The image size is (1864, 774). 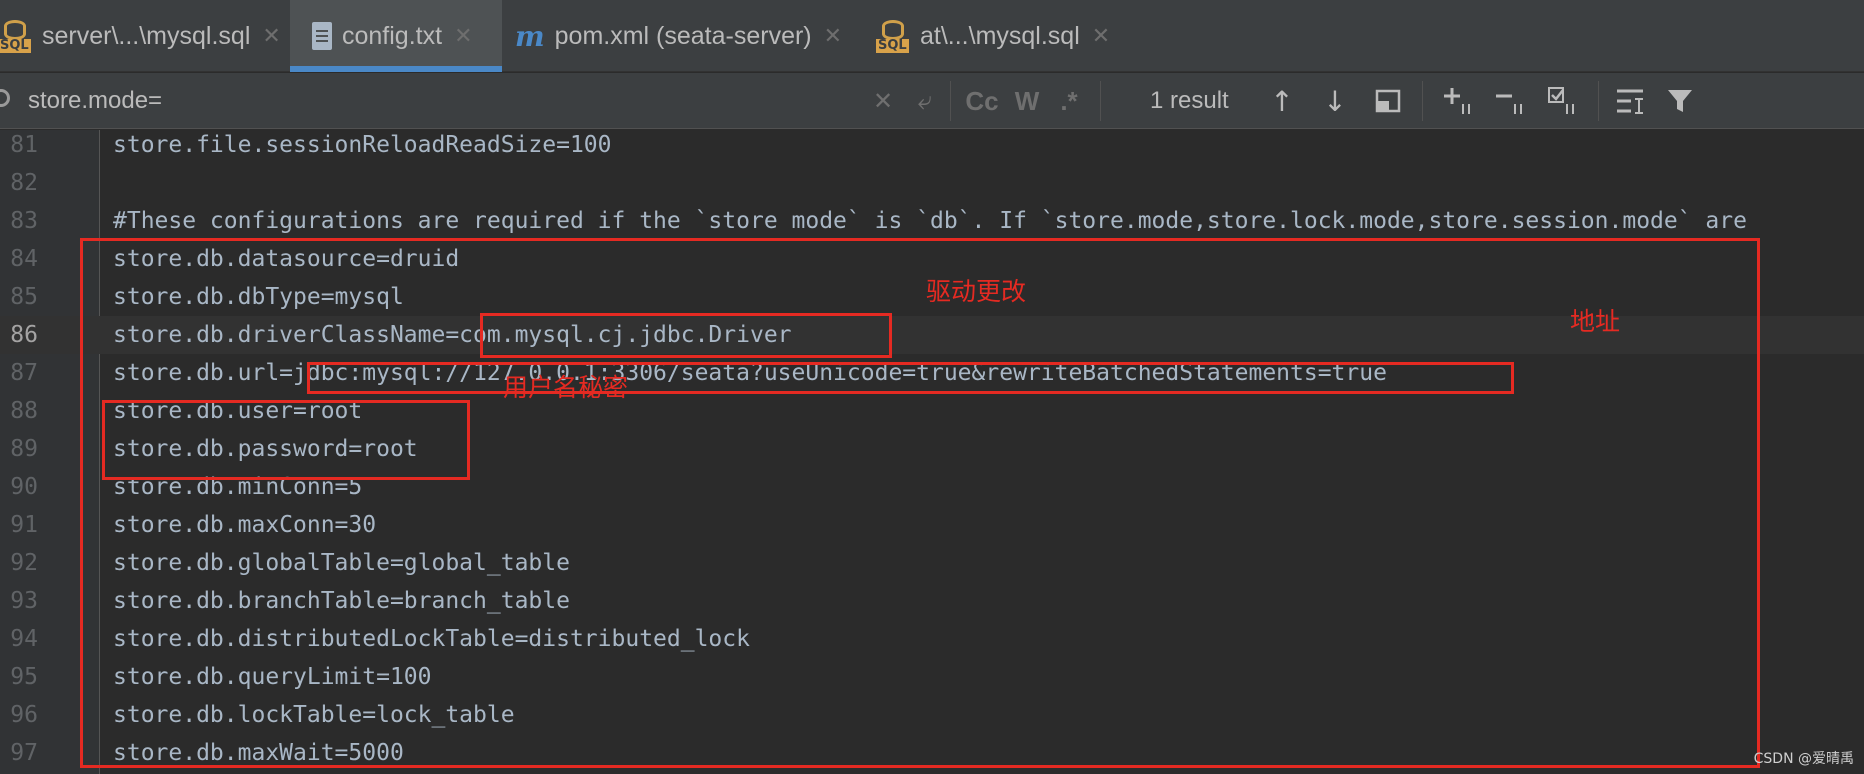 What do you see at coordinates (146, 35) in the screenshot?
I see `tab-label: server\...\mysql.sql` at bounding box center [146, 35].